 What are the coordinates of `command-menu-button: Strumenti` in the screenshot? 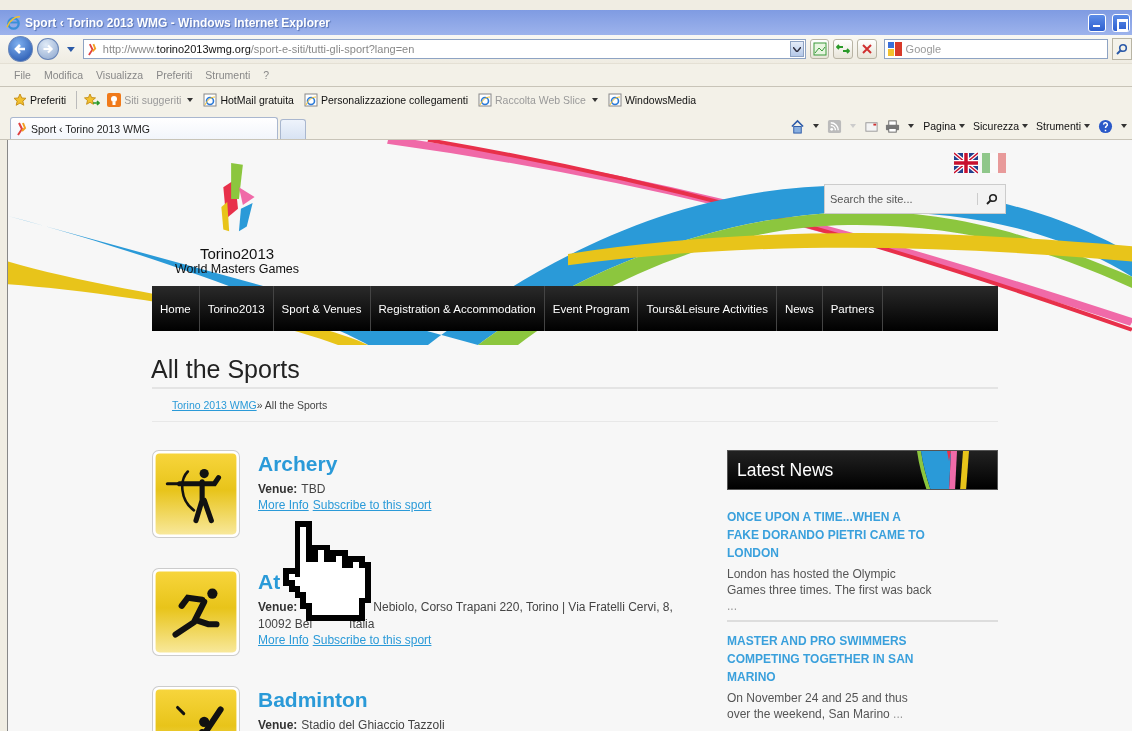 It's located at (1063, 126).